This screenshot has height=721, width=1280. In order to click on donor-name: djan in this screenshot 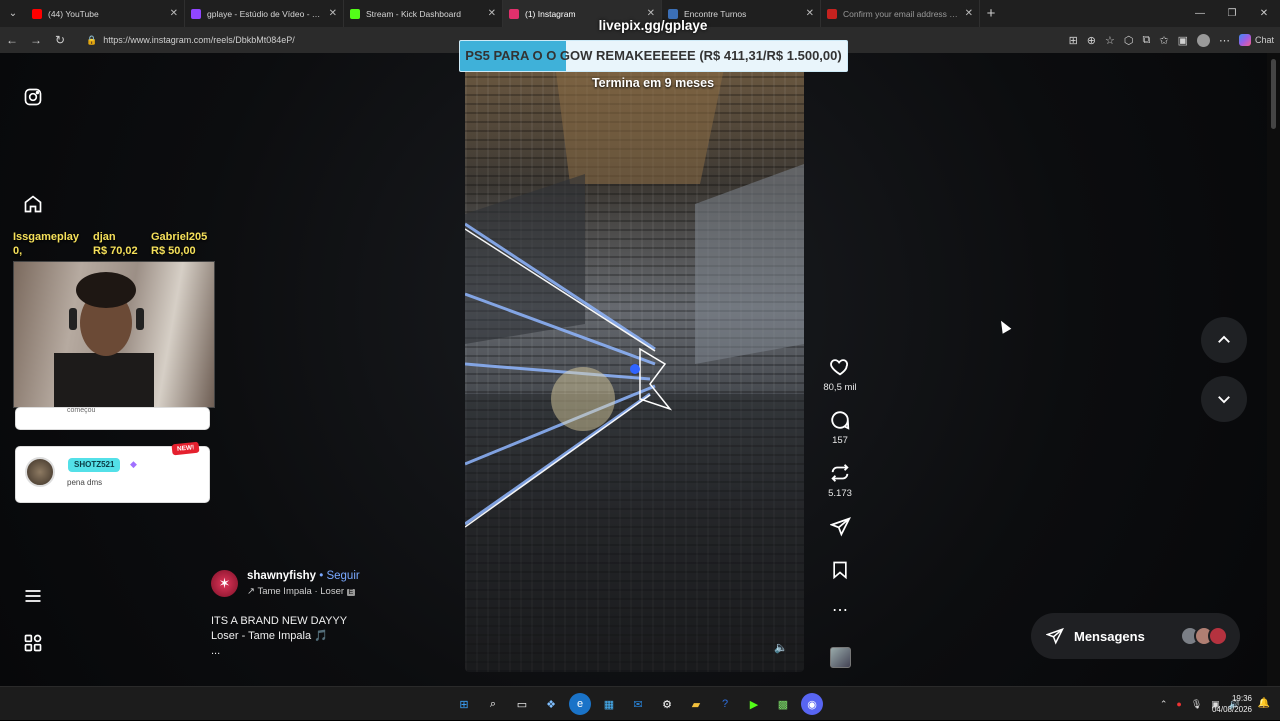, I will do `click(104, 237)`.